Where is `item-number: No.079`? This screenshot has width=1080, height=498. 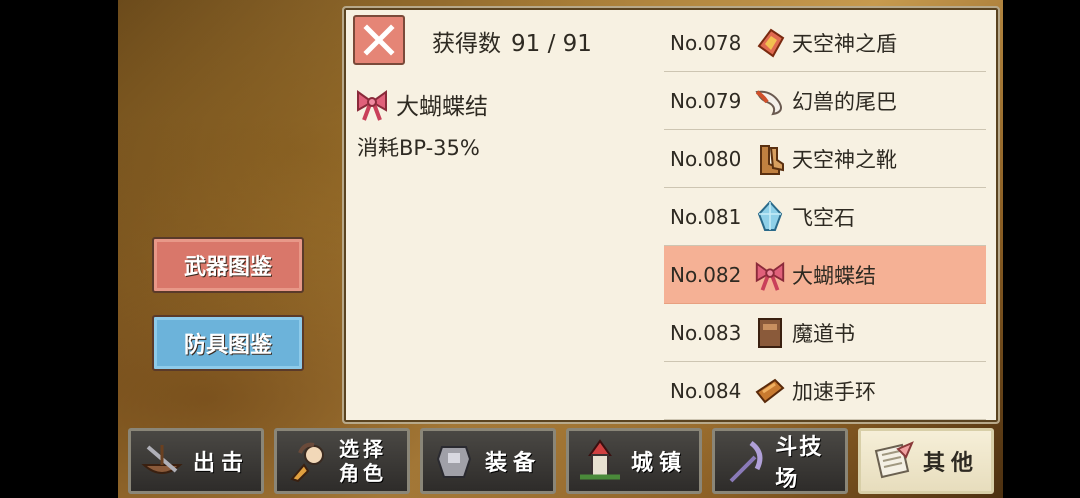 item-number: No.079 is located at coordinates (706, 100).